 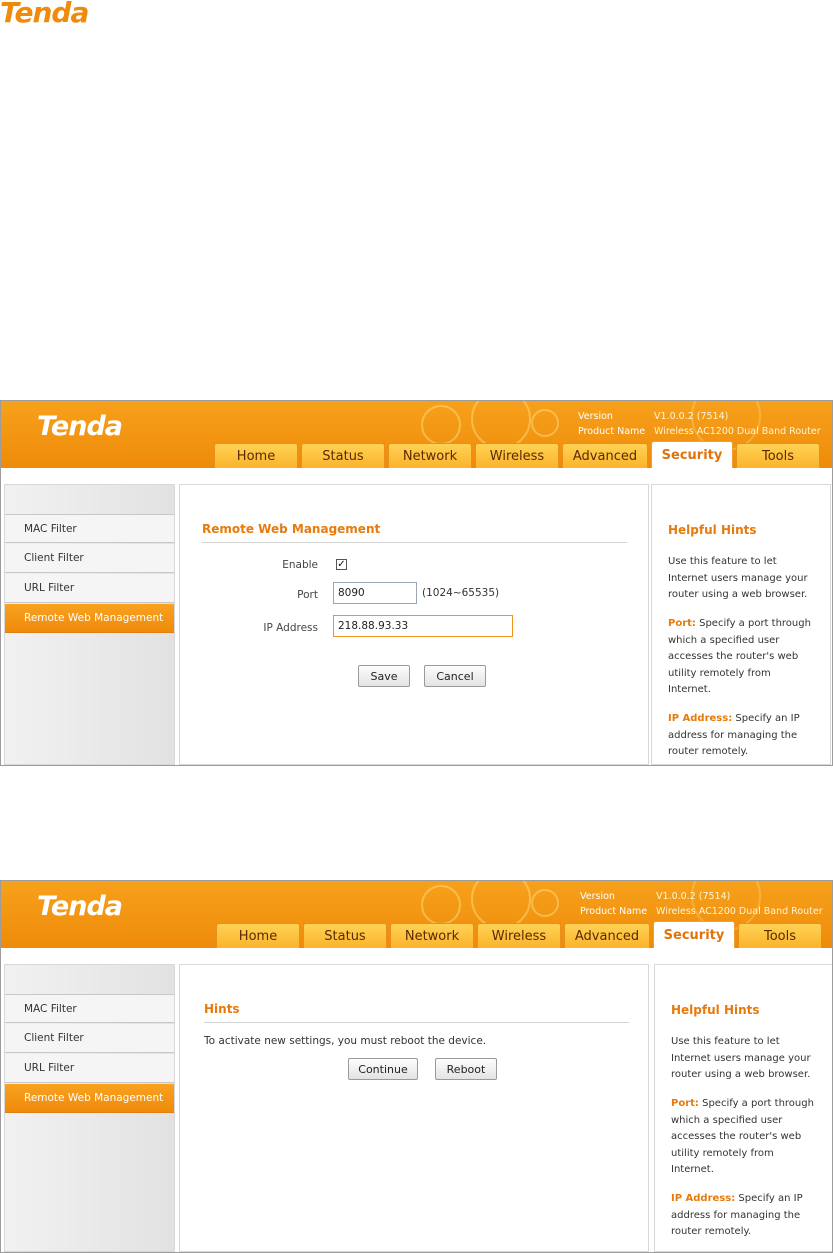 I want to click on section-title: Hints, so click(x=222, y=1009).